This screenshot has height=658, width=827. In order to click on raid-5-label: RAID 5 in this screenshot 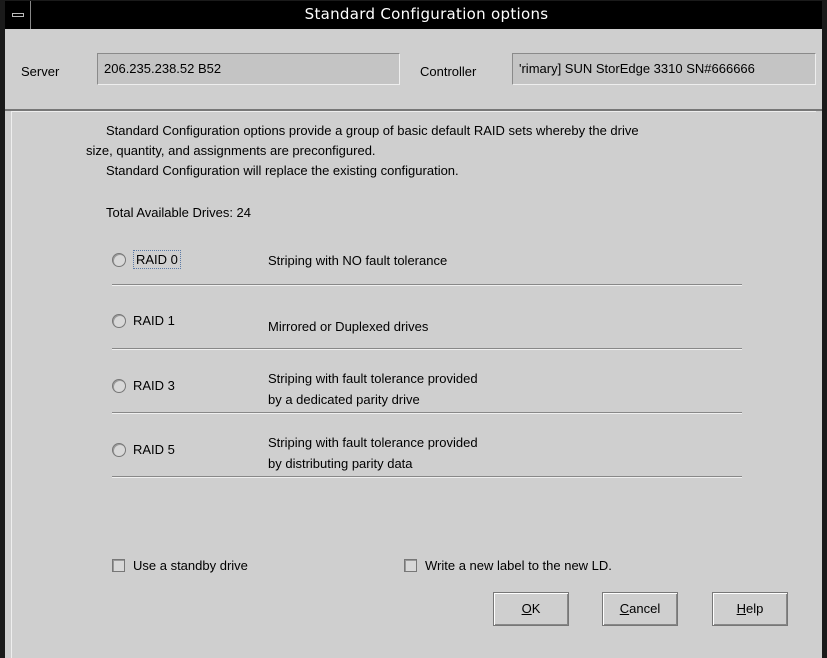, I will do `click(154, 449)`.